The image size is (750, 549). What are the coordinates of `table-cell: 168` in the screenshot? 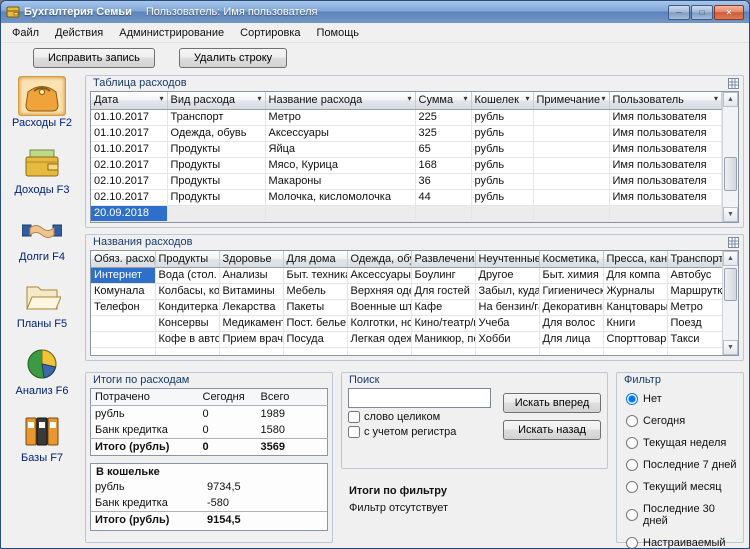 It's located at (443, 165).